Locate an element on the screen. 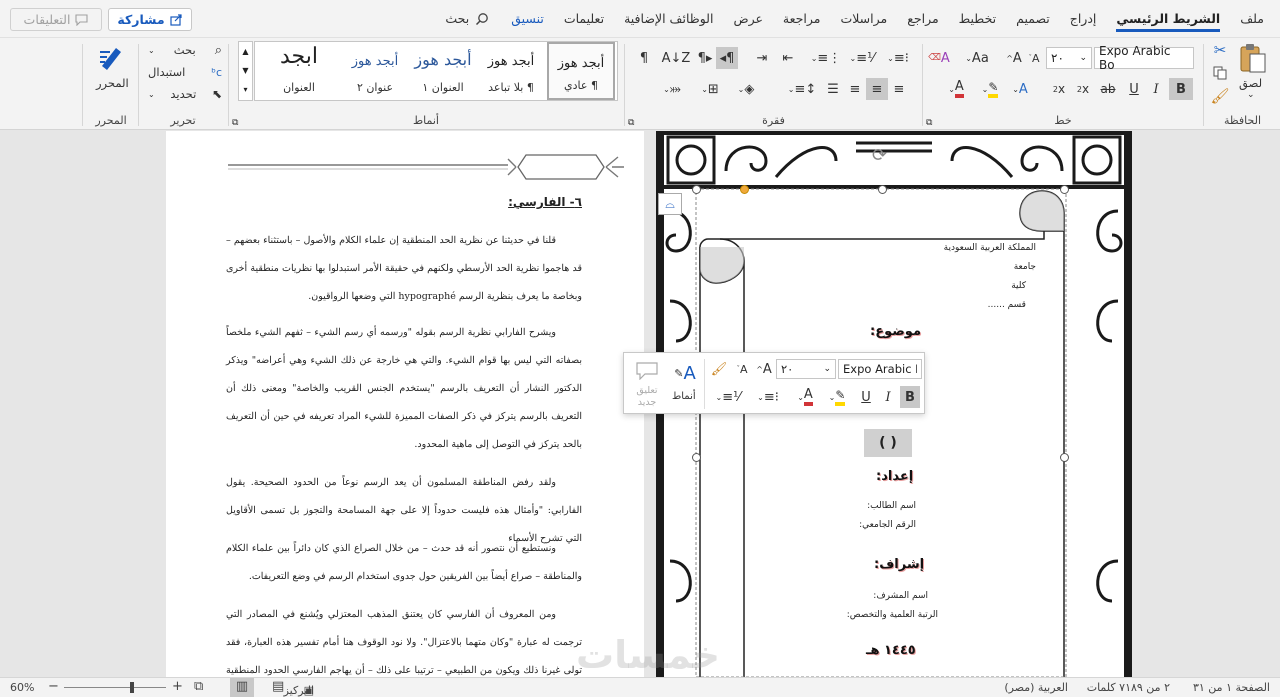 This screenshot has height=697, width=1280. mini-styles-icon: A ✎ is located at coordinates (685, 373).